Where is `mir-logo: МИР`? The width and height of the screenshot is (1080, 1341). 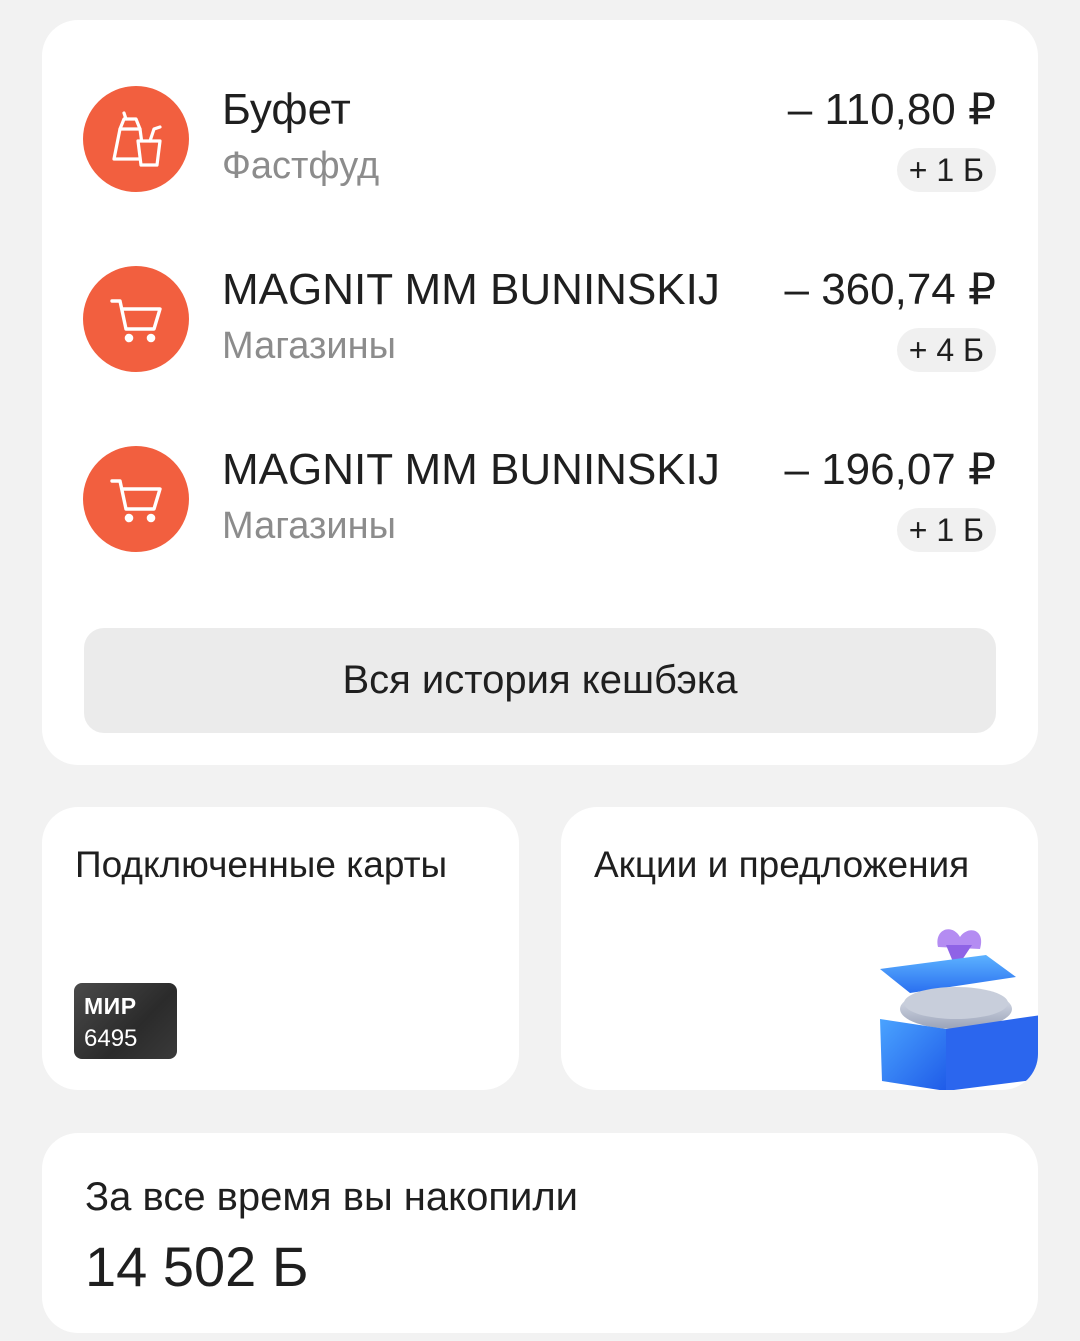
mir-logo: МИР is located at coordinates (110, 1006).